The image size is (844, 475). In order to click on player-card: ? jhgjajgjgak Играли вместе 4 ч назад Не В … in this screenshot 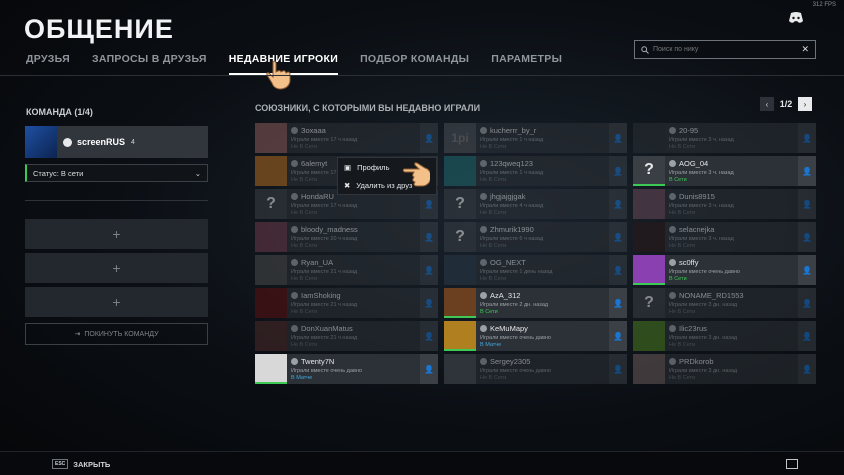, I will do `click(535, 204)`.